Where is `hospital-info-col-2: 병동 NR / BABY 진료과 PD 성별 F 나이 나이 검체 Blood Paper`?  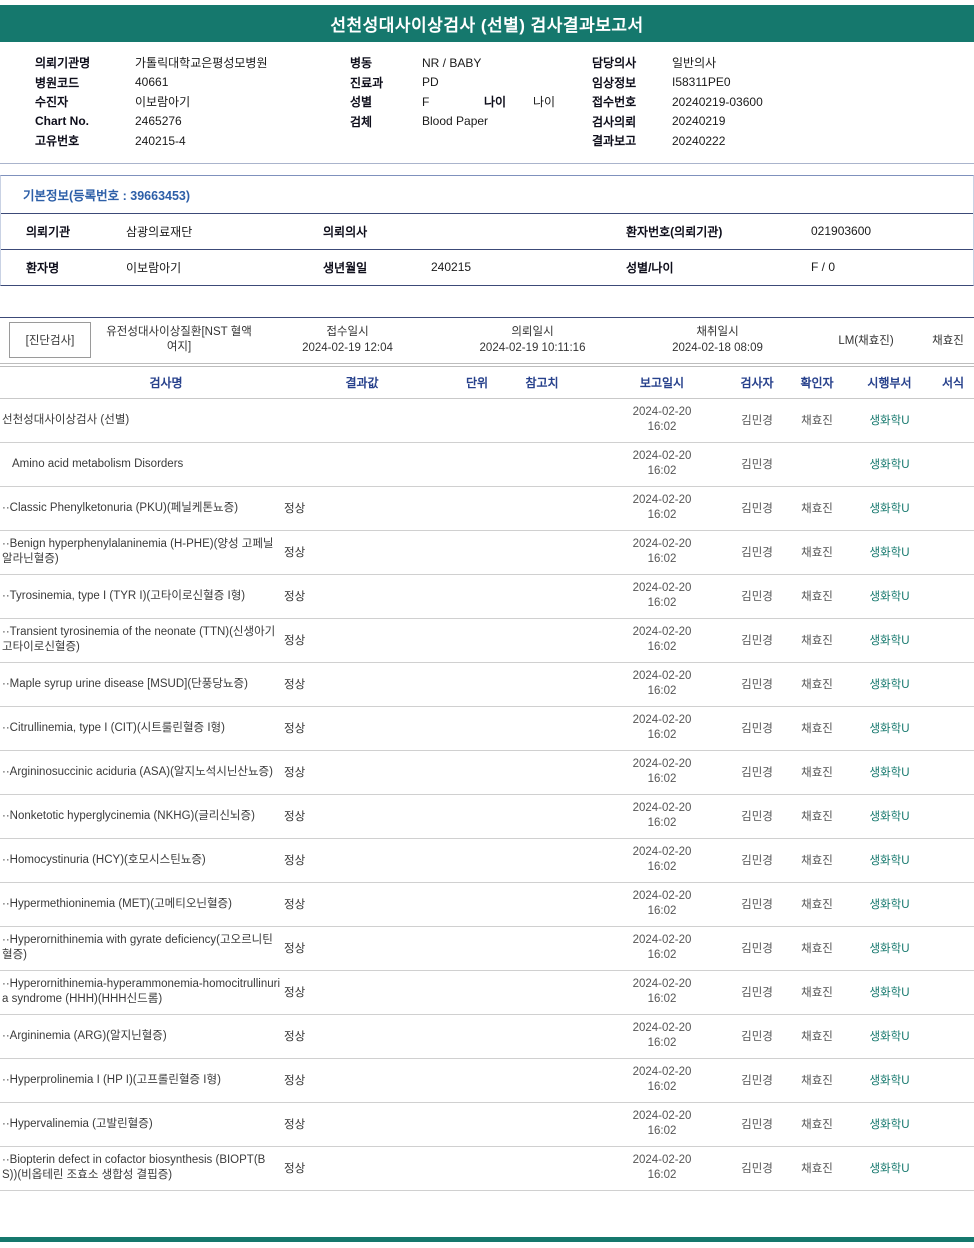
hospital-info-col-2: 병동 NR / BABY 진료과 PD 성별 F 나이 나이 검체 Blood Paper is located at coordinates (471, 102).